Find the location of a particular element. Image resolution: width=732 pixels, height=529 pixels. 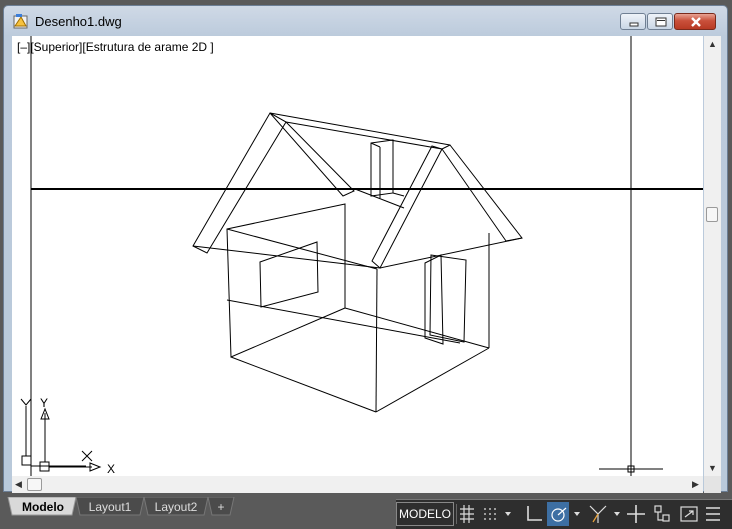

roof-ridge is located at coordinates (360, 129).